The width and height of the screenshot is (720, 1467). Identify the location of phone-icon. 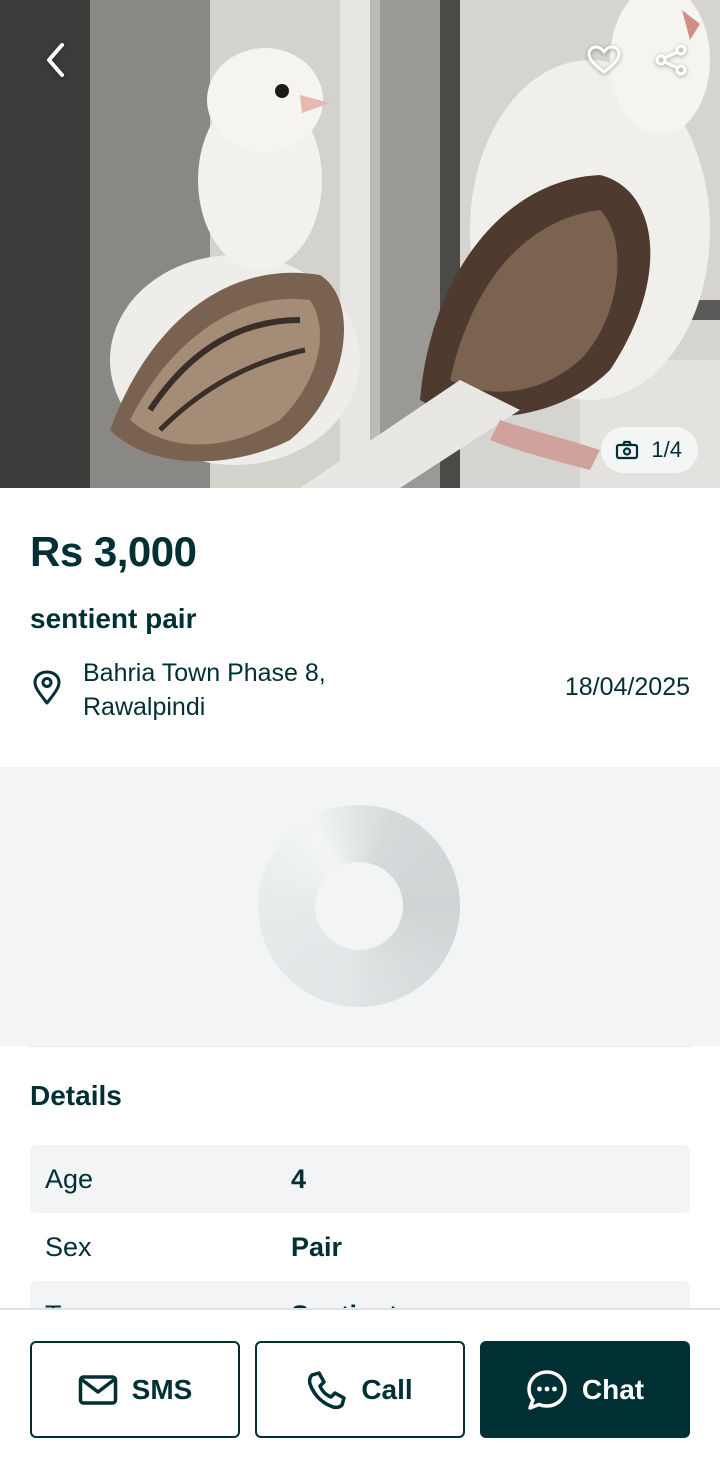
(327, 1389).